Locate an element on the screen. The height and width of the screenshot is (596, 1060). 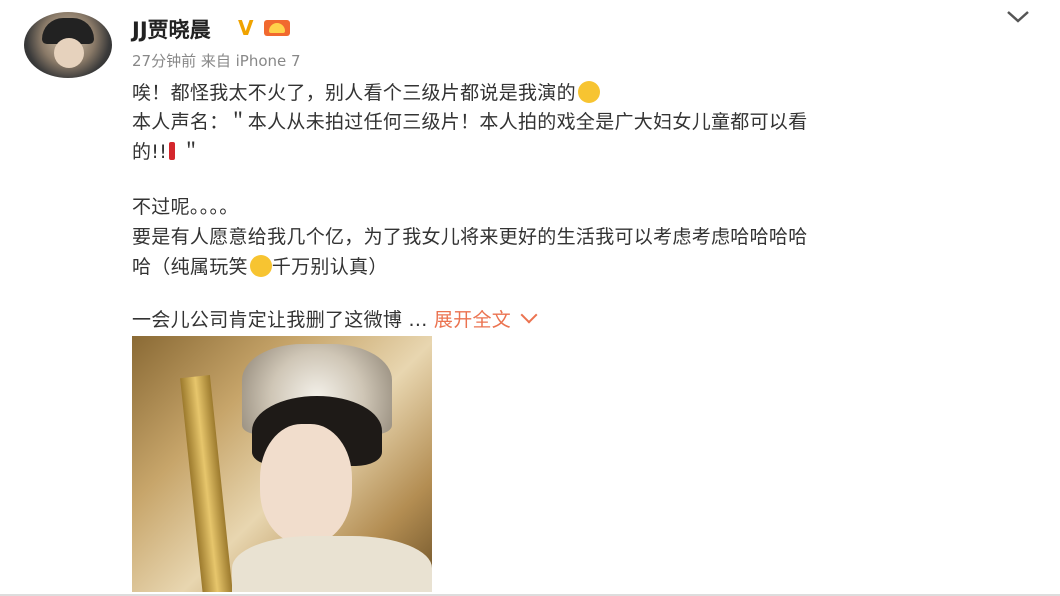
post-text: 哈（纯属玩笑 is located at coordinates (190, 267).